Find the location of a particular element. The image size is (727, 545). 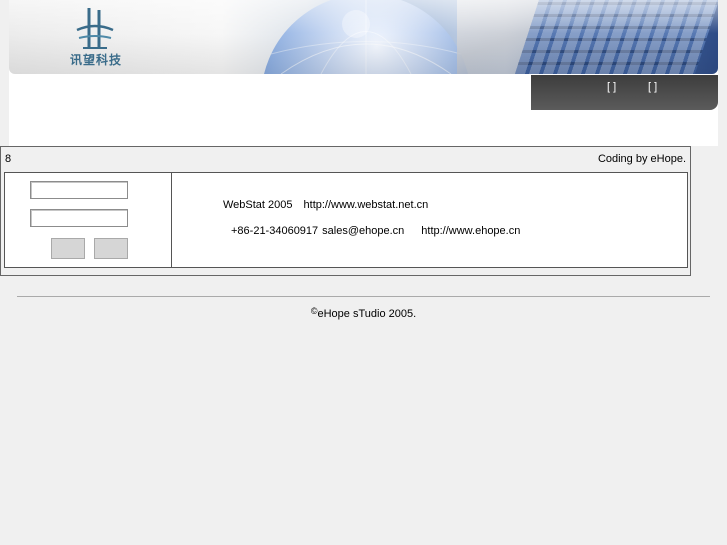

username-input is located at coordinates (79, 190).